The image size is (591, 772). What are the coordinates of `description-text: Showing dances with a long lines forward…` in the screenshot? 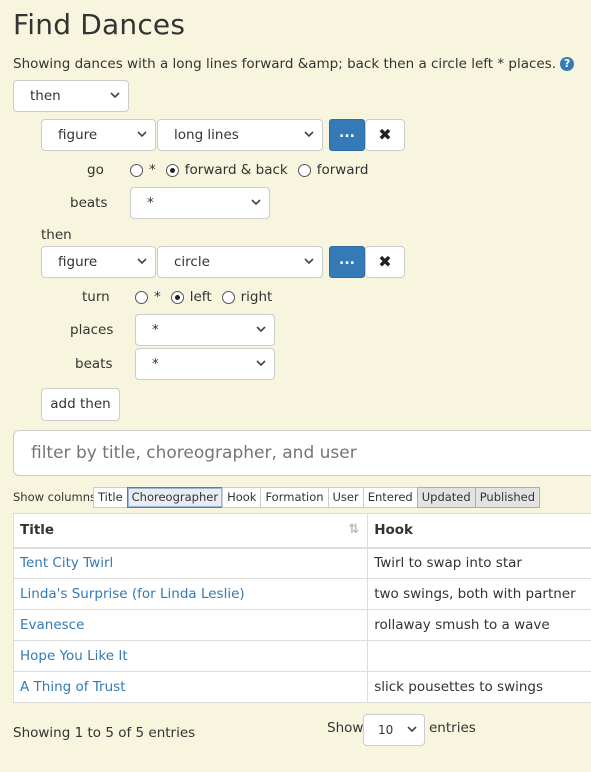 It's located at (285, 64).